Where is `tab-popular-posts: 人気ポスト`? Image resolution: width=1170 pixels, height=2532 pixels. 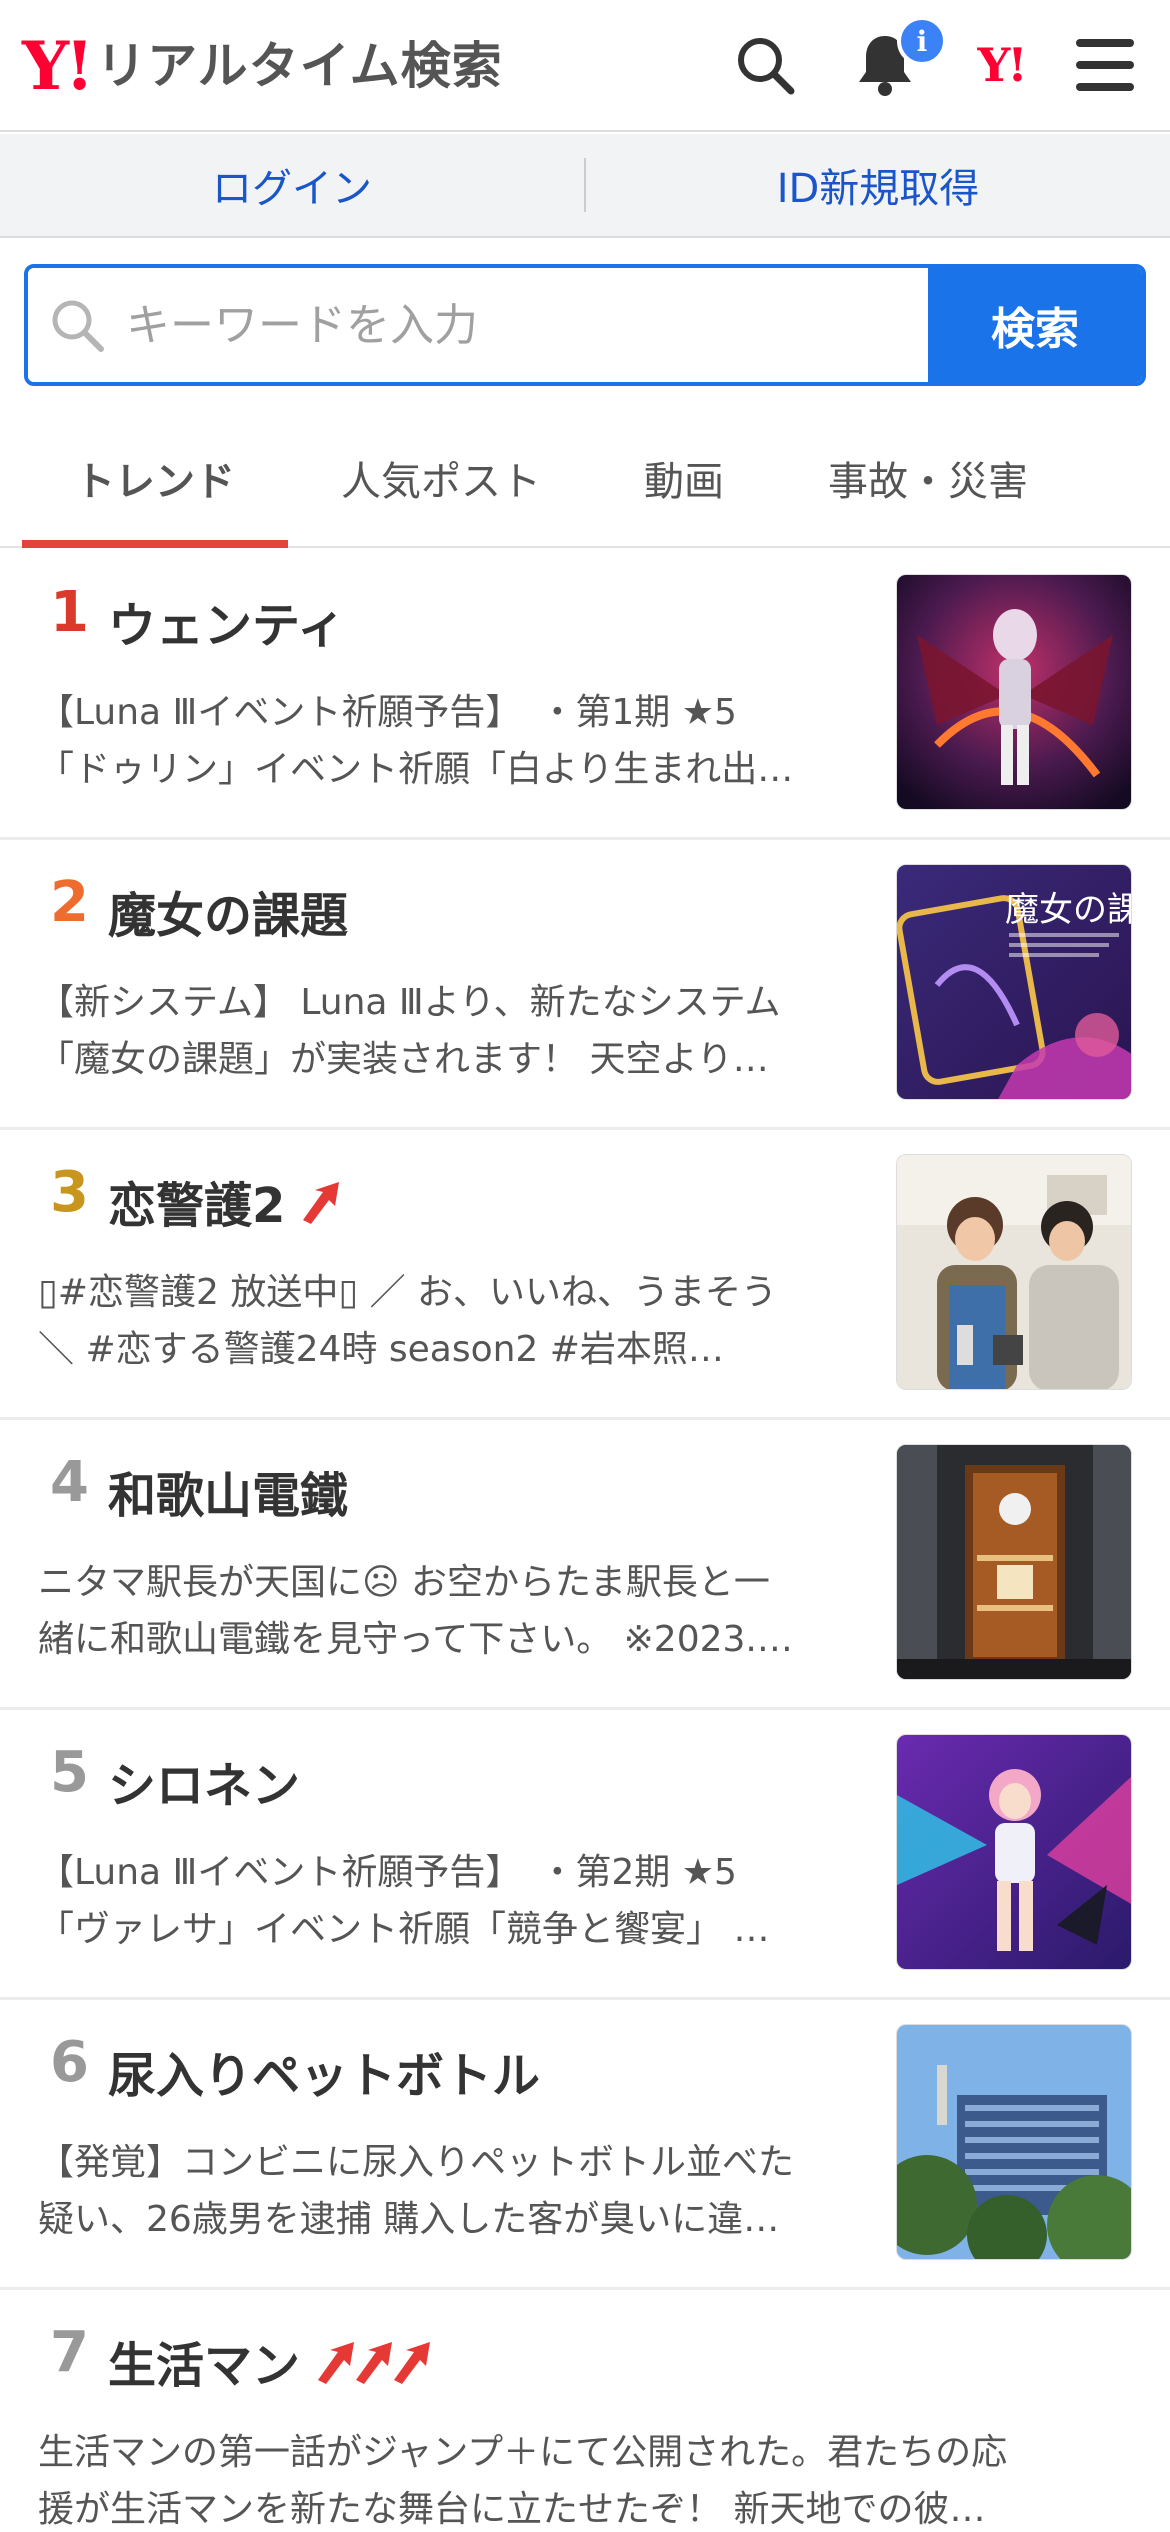 tab-popular-posts: 人気ポスト is located at coordinates (441, 478).